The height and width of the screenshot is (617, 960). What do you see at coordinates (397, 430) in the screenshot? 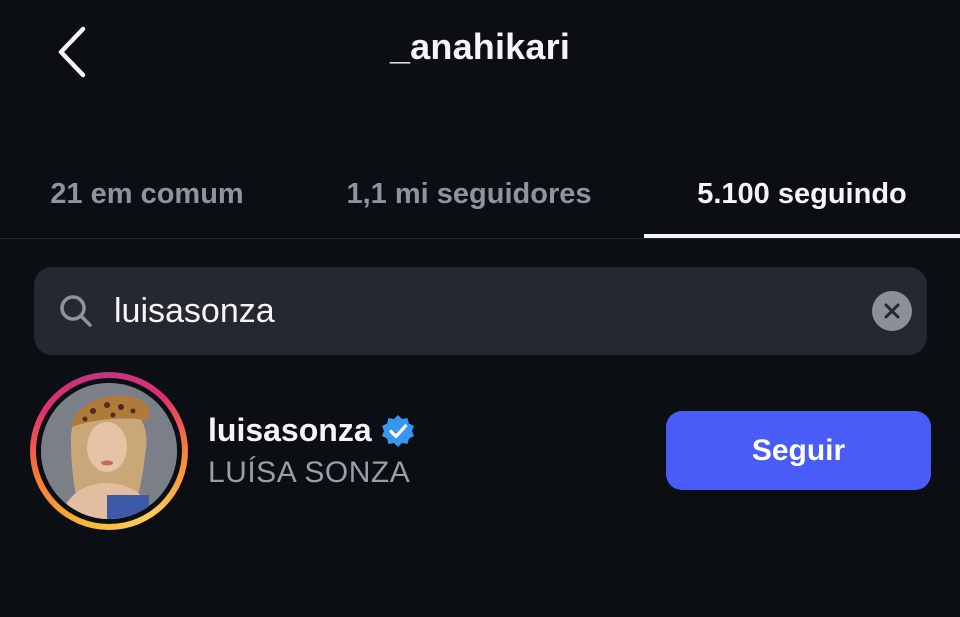
I see `verified-badge-icon` at bounding box center [397, 430].